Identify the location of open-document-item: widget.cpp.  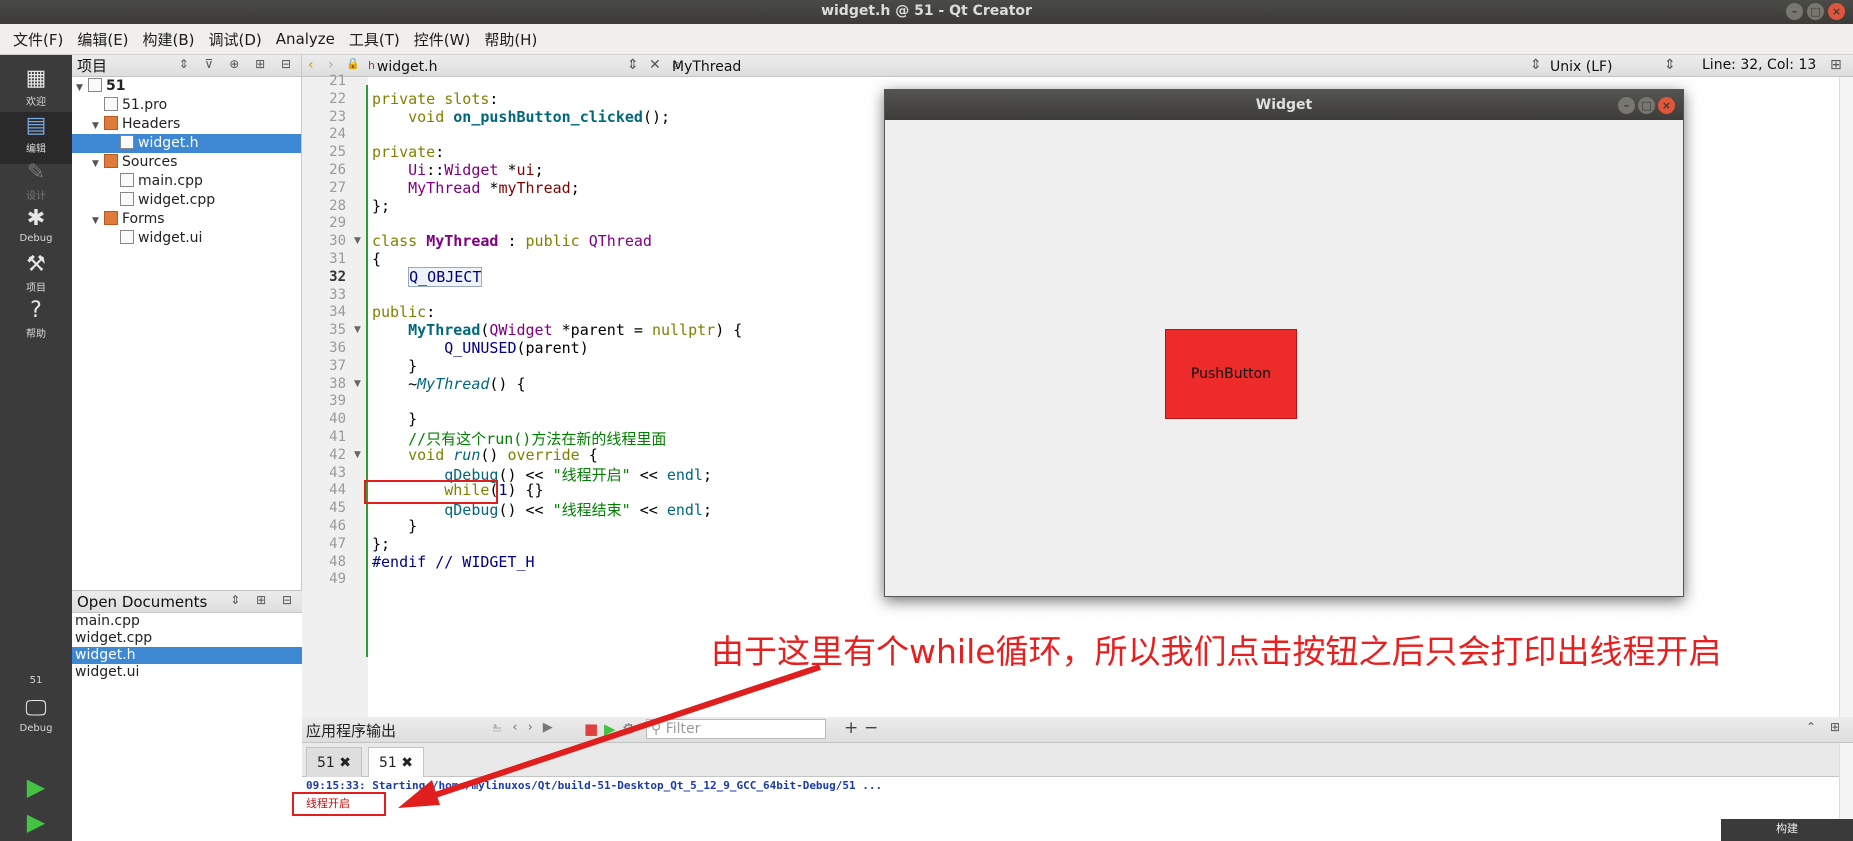
(187, 638).